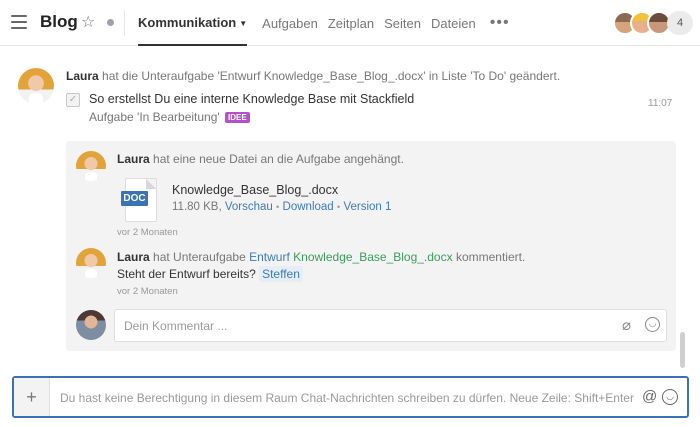 The image size is (700, 427). I want to click on add-attachment-button: +, so click(32, 397).